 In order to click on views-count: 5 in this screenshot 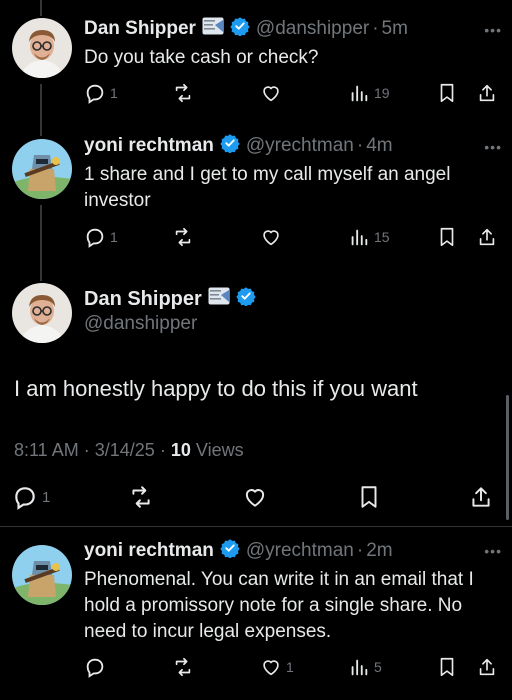, I will do `click(378, 667)`.